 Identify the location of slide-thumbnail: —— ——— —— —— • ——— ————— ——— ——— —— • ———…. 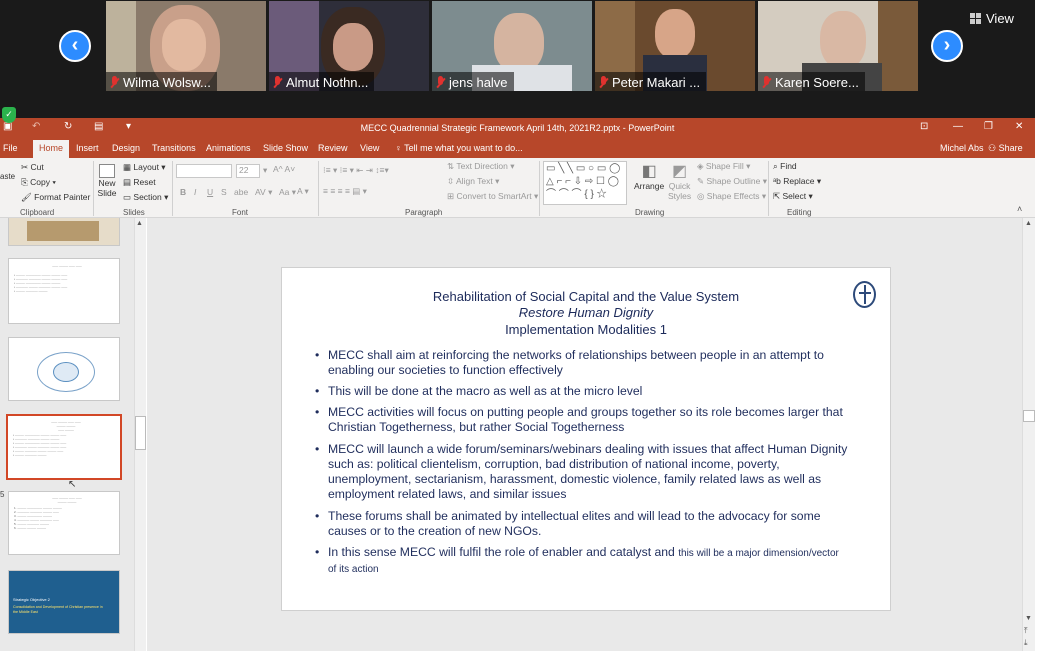
(64, 291).